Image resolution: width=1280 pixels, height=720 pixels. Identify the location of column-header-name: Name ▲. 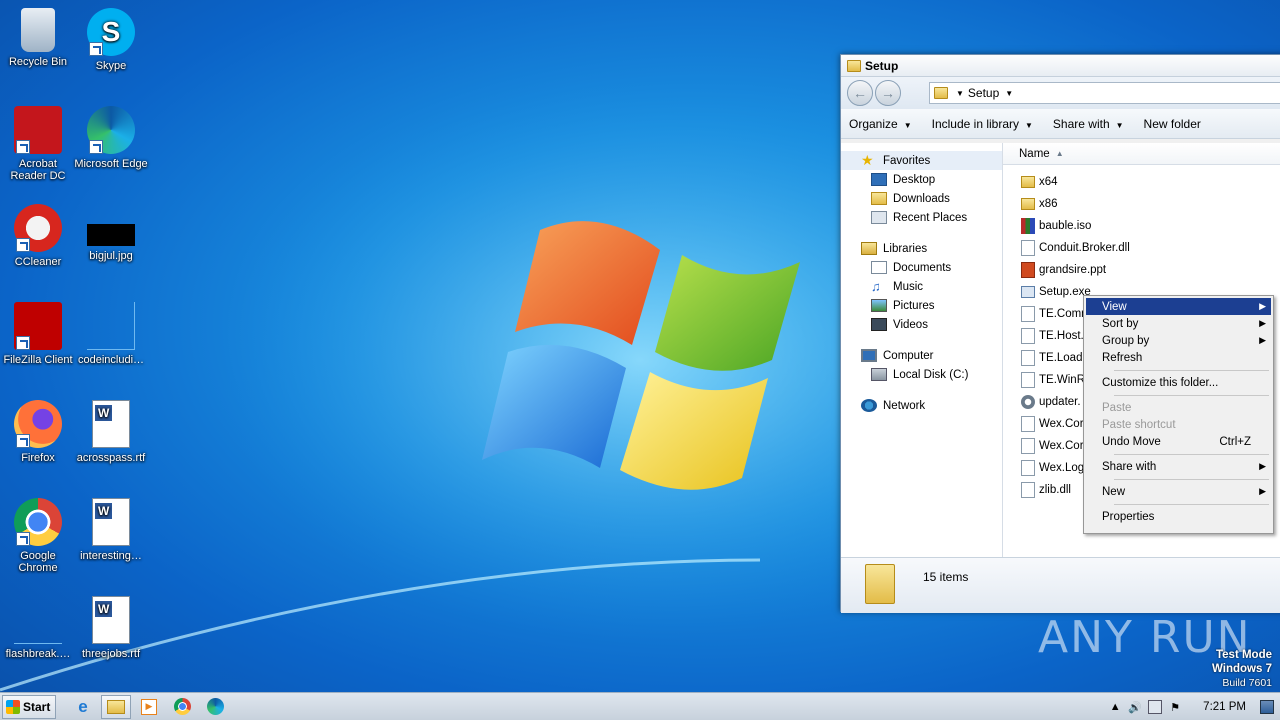
(1141, 154).